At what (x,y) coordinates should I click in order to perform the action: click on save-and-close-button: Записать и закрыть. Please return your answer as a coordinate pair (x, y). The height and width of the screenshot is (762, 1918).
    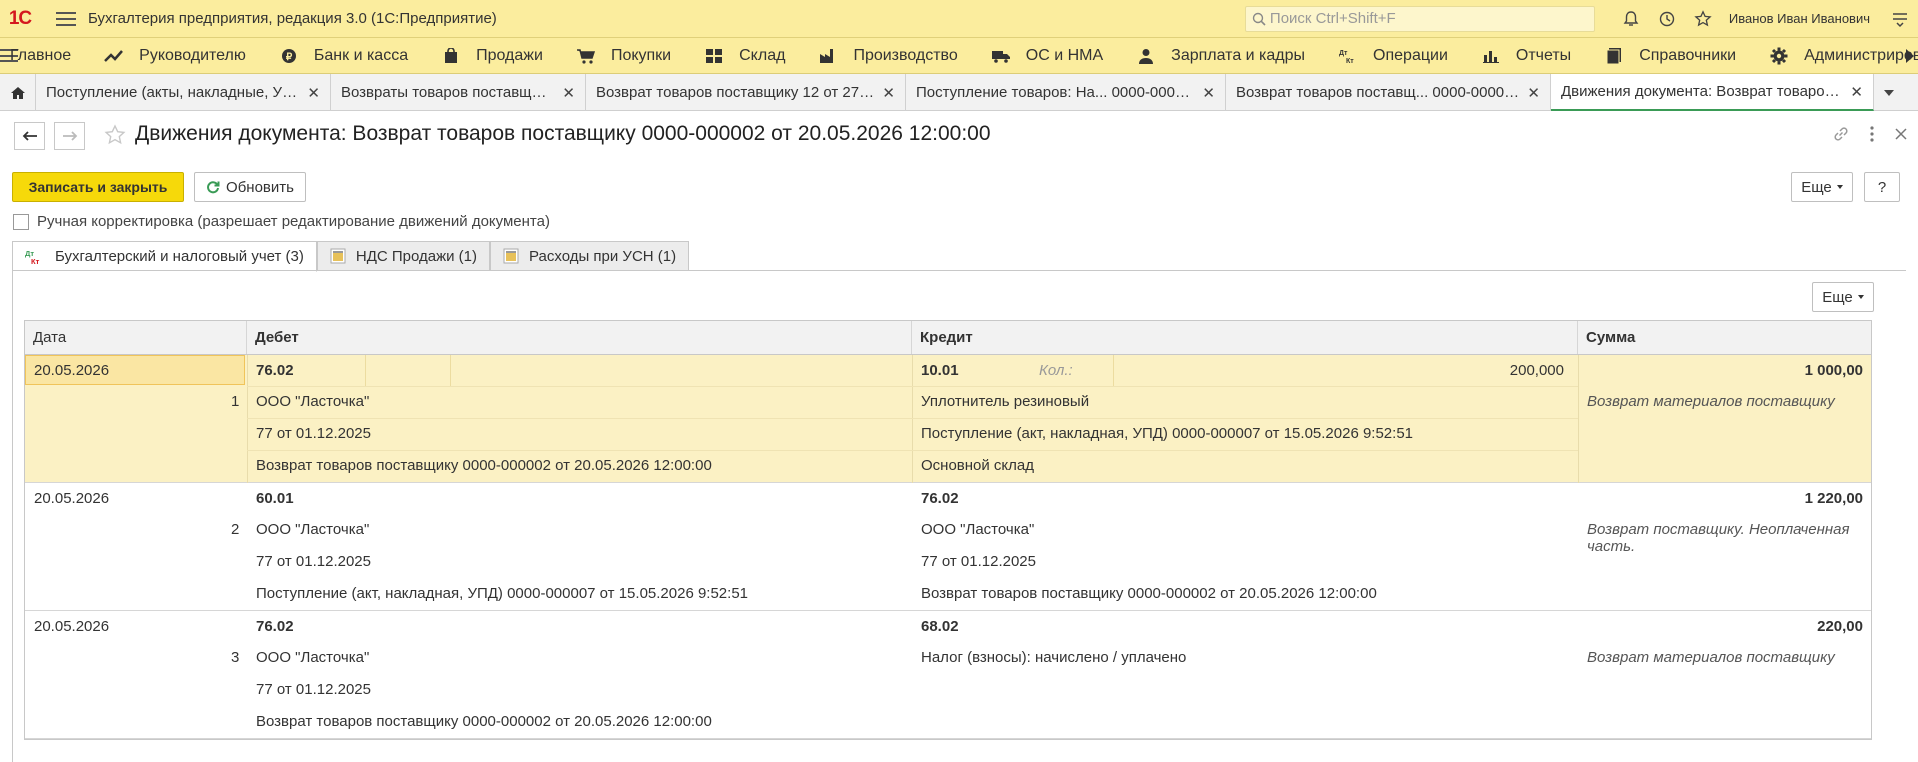
    Looking at the image, I should click on (98, 187).